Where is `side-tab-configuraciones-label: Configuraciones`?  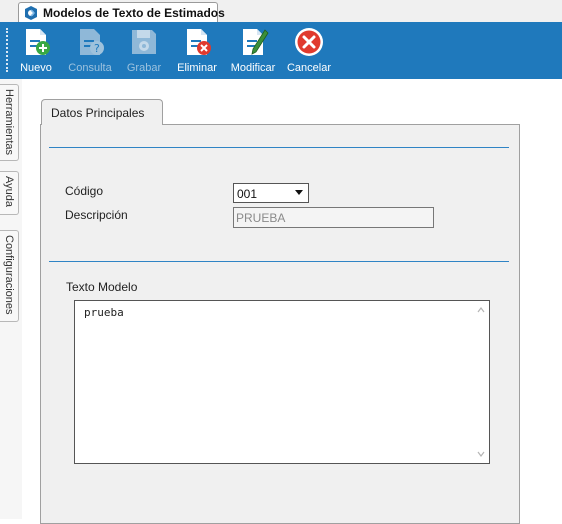
side-tab-configuraciones-label: Configuraciones is located at coordinates (9, 275).